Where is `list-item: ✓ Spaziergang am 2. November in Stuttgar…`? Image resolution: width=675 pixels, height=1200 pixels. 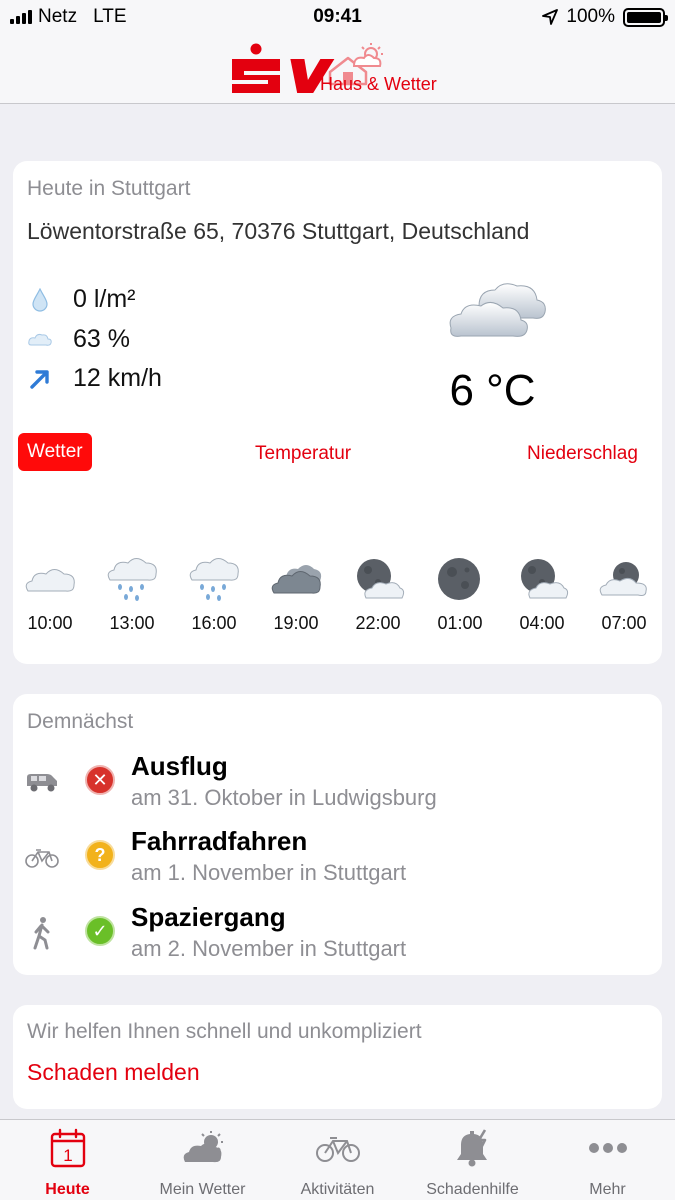 list-item: ✓ Spaziergang am 2. November in Stuttgar… is located at coordinates (335, 937).